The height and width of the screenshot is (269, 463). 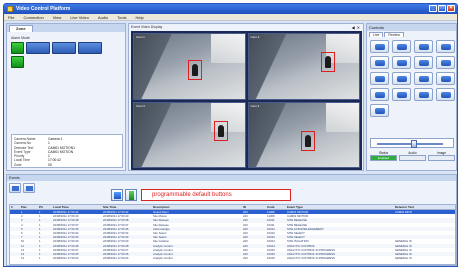 I want to click on alarm-buttons, so click(x=56, y=48).